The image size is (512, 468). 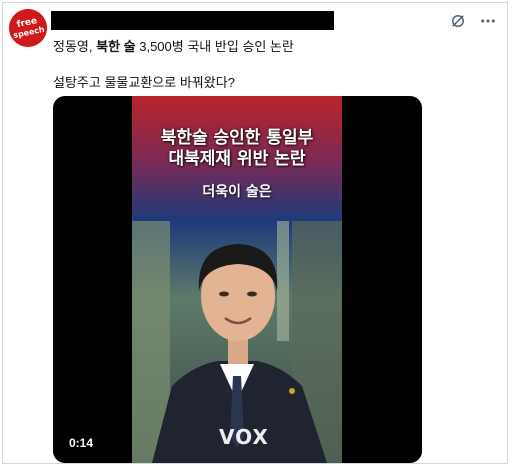 I want to click on header-actions, so click(x=473, y=21).